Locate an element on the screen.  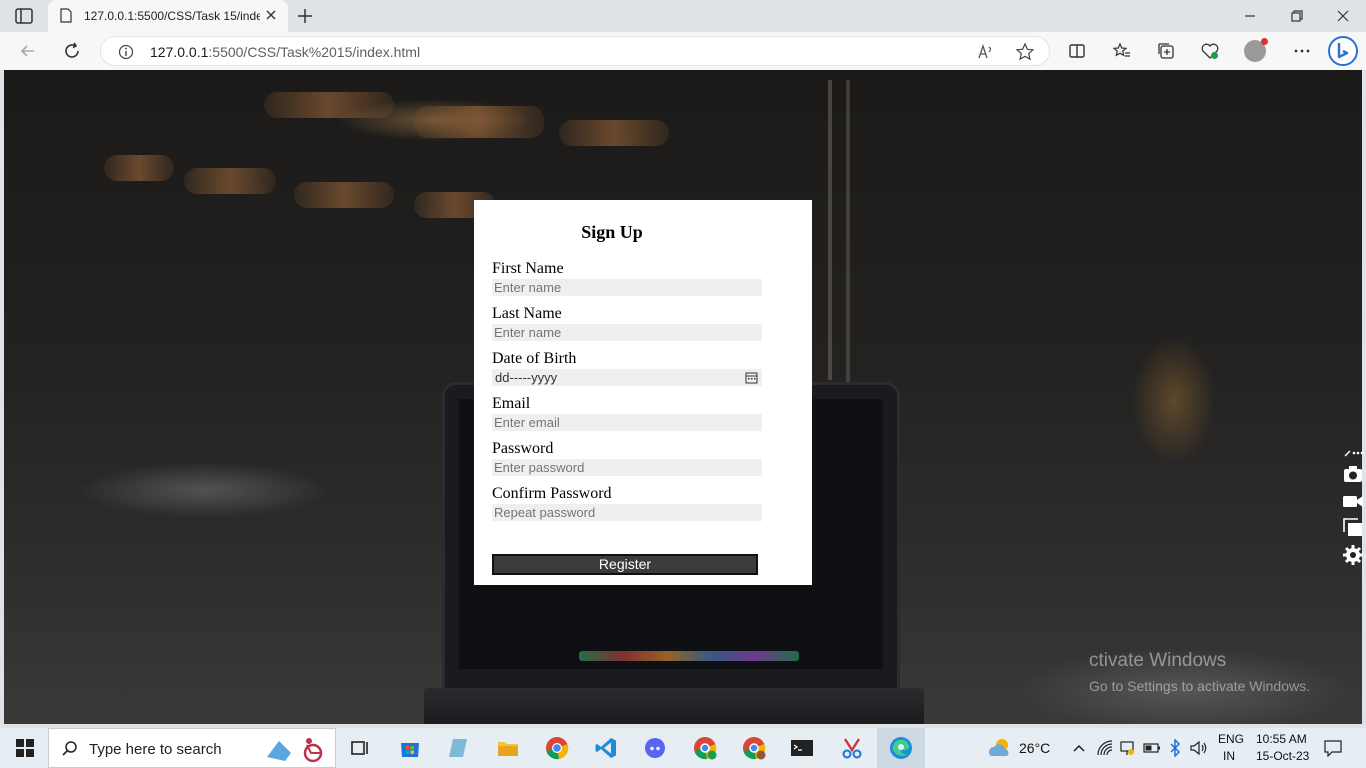
search-placeholder: Type here to search is located at coordinates (155, 749).